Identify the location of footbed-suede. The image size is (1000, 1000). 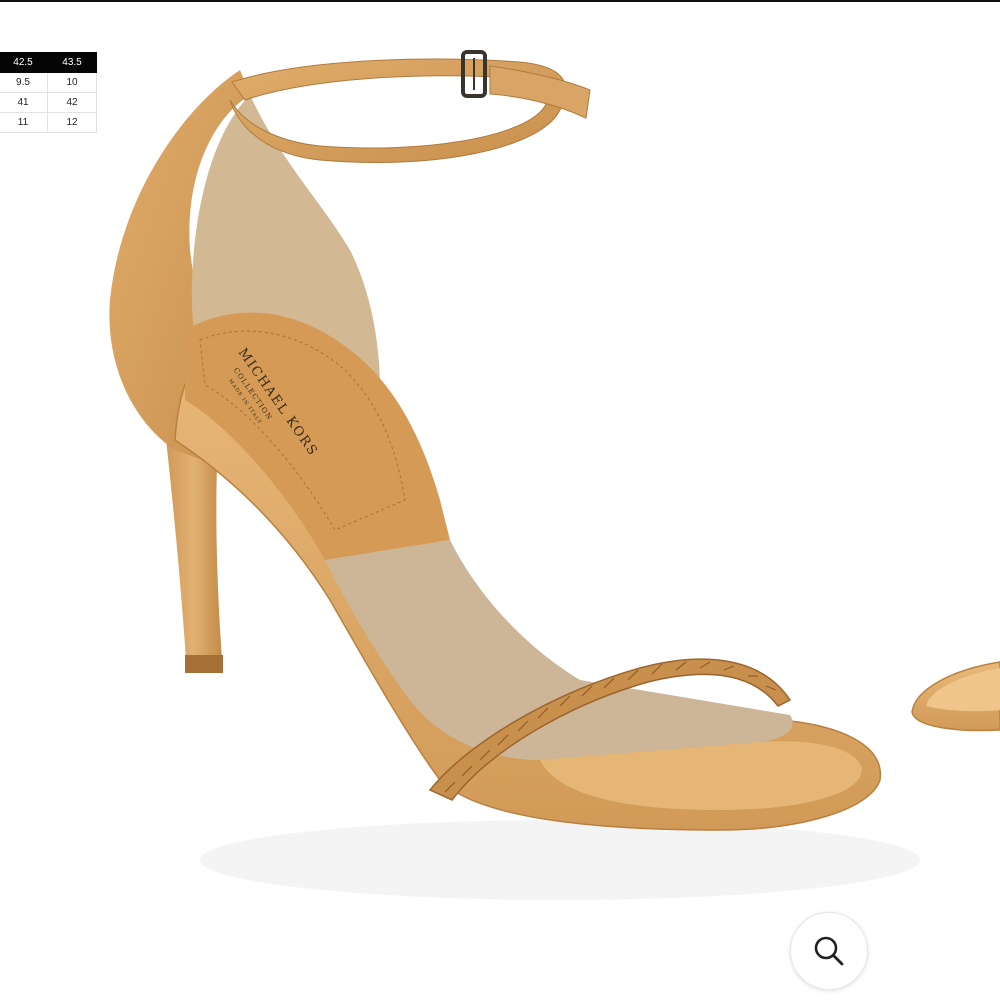
(559, 650).